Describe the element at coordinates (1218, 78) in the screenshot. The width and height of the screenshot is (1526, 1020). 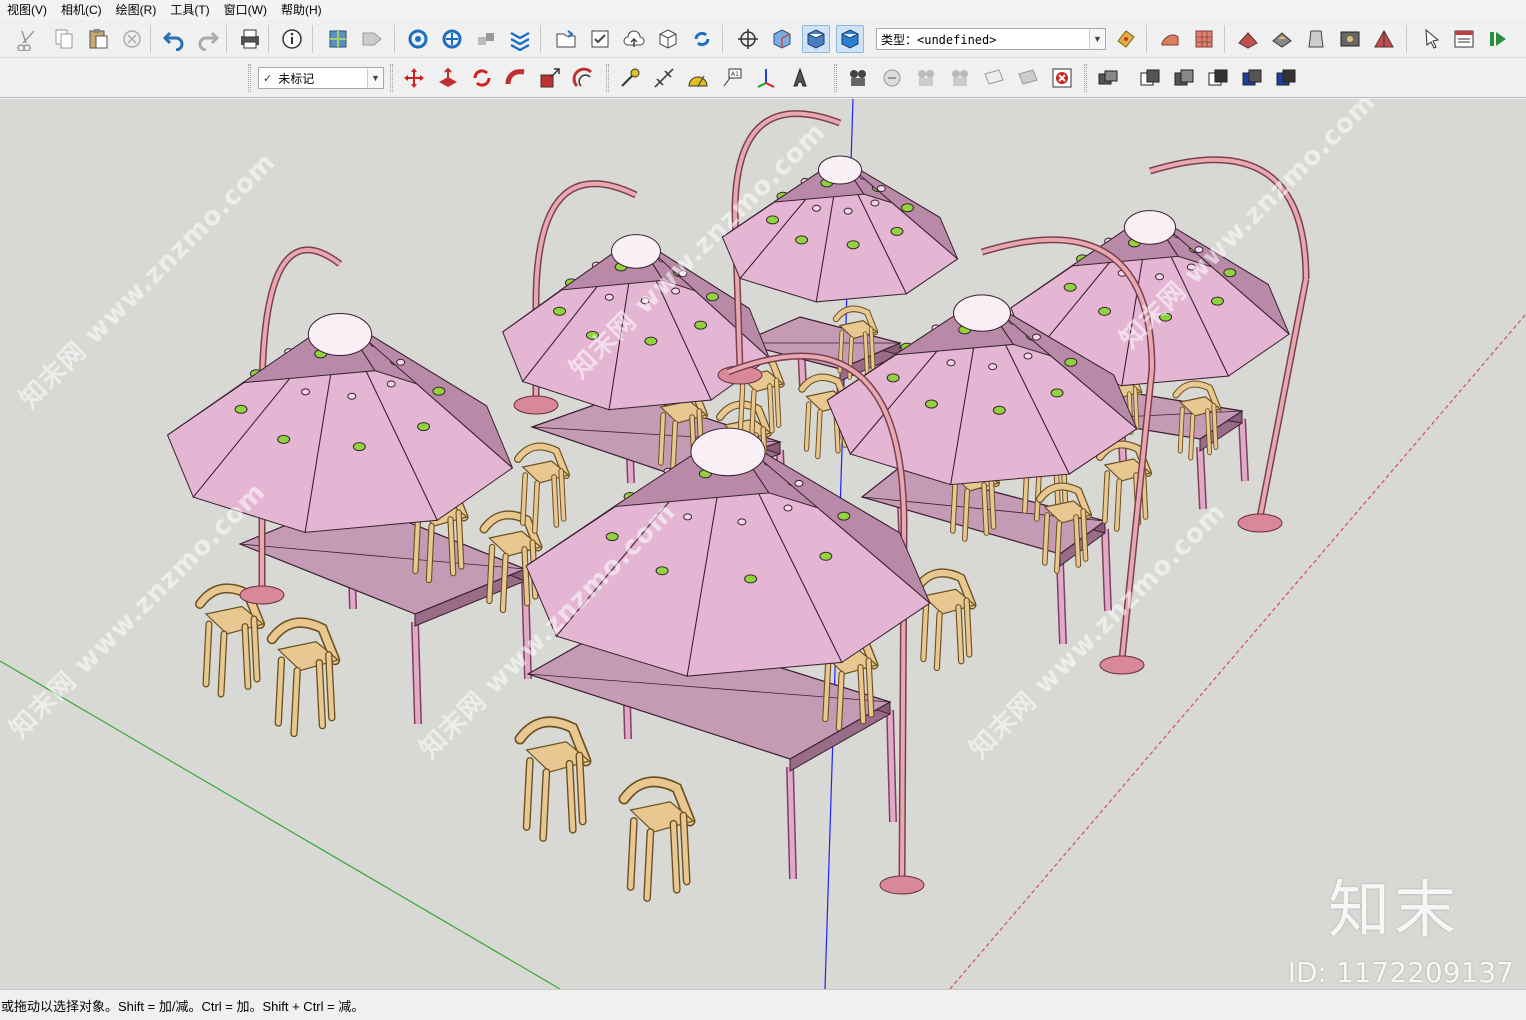
I see `subtract-icon` at that location.